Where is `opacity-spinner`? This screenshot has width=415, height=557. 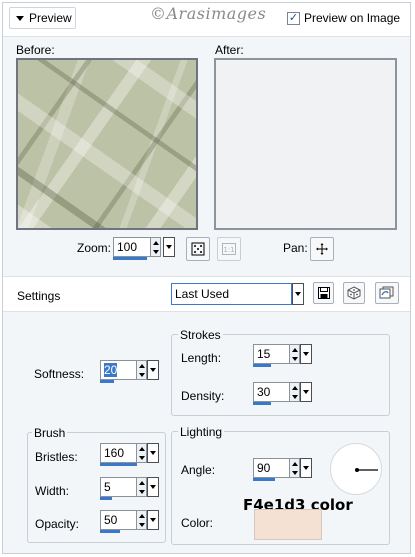
opacity-spinner is located at coordinates (142, 520).